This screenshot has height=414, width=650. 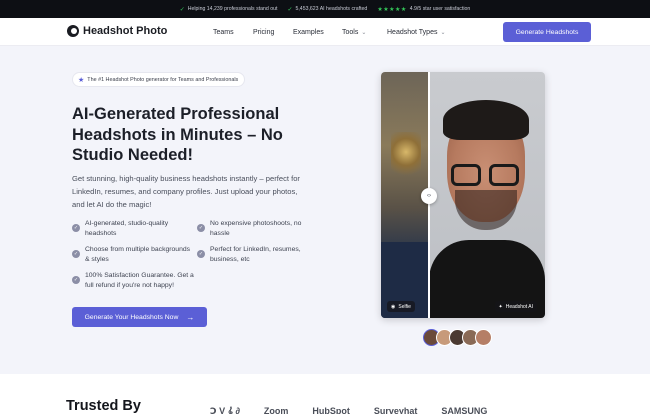 What do you see at coordinates (416, 32) in the screenshot?
I see `nav-item-headshot-types: Headshot Types ⌄` at bounding box center [416, 32].